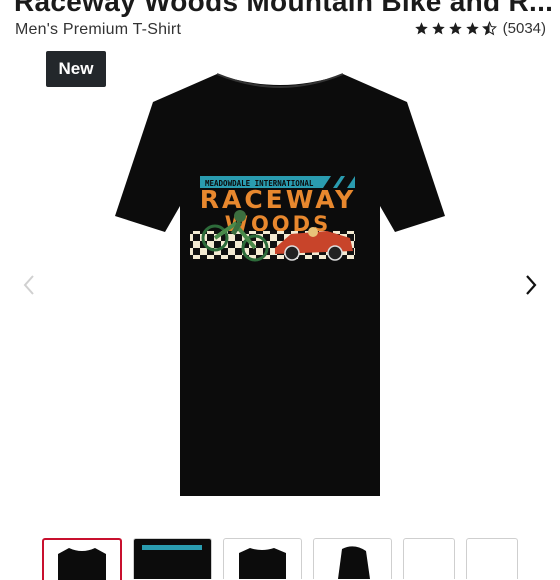 This screenshot has height=580, width=560. I want to click on thumbnail-front, so click(82, 559).